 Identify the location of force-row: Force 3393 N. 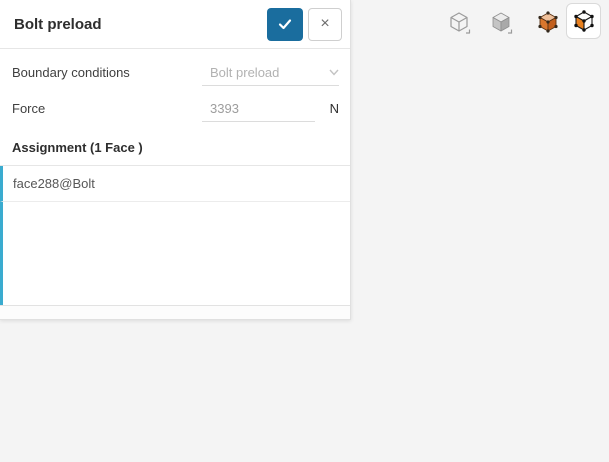
(175, 108).